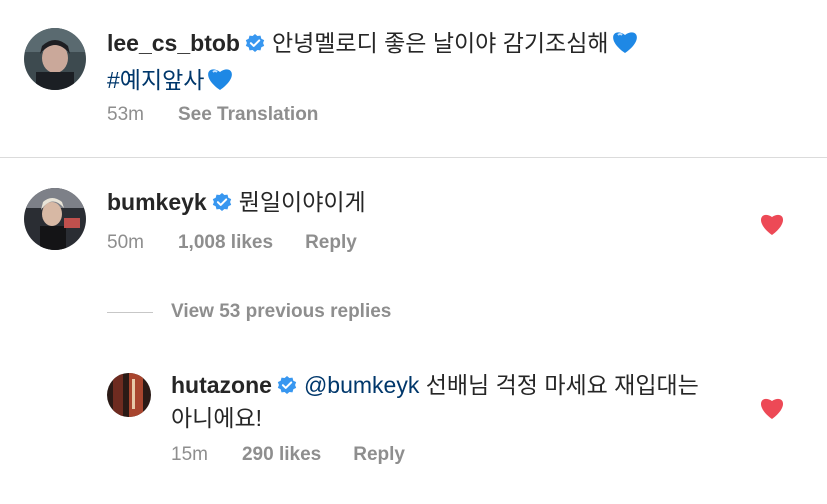  Describe the element at coordinates (55, 59) in the screenshot. I see `avatar-lee-cs-btob` at that location.